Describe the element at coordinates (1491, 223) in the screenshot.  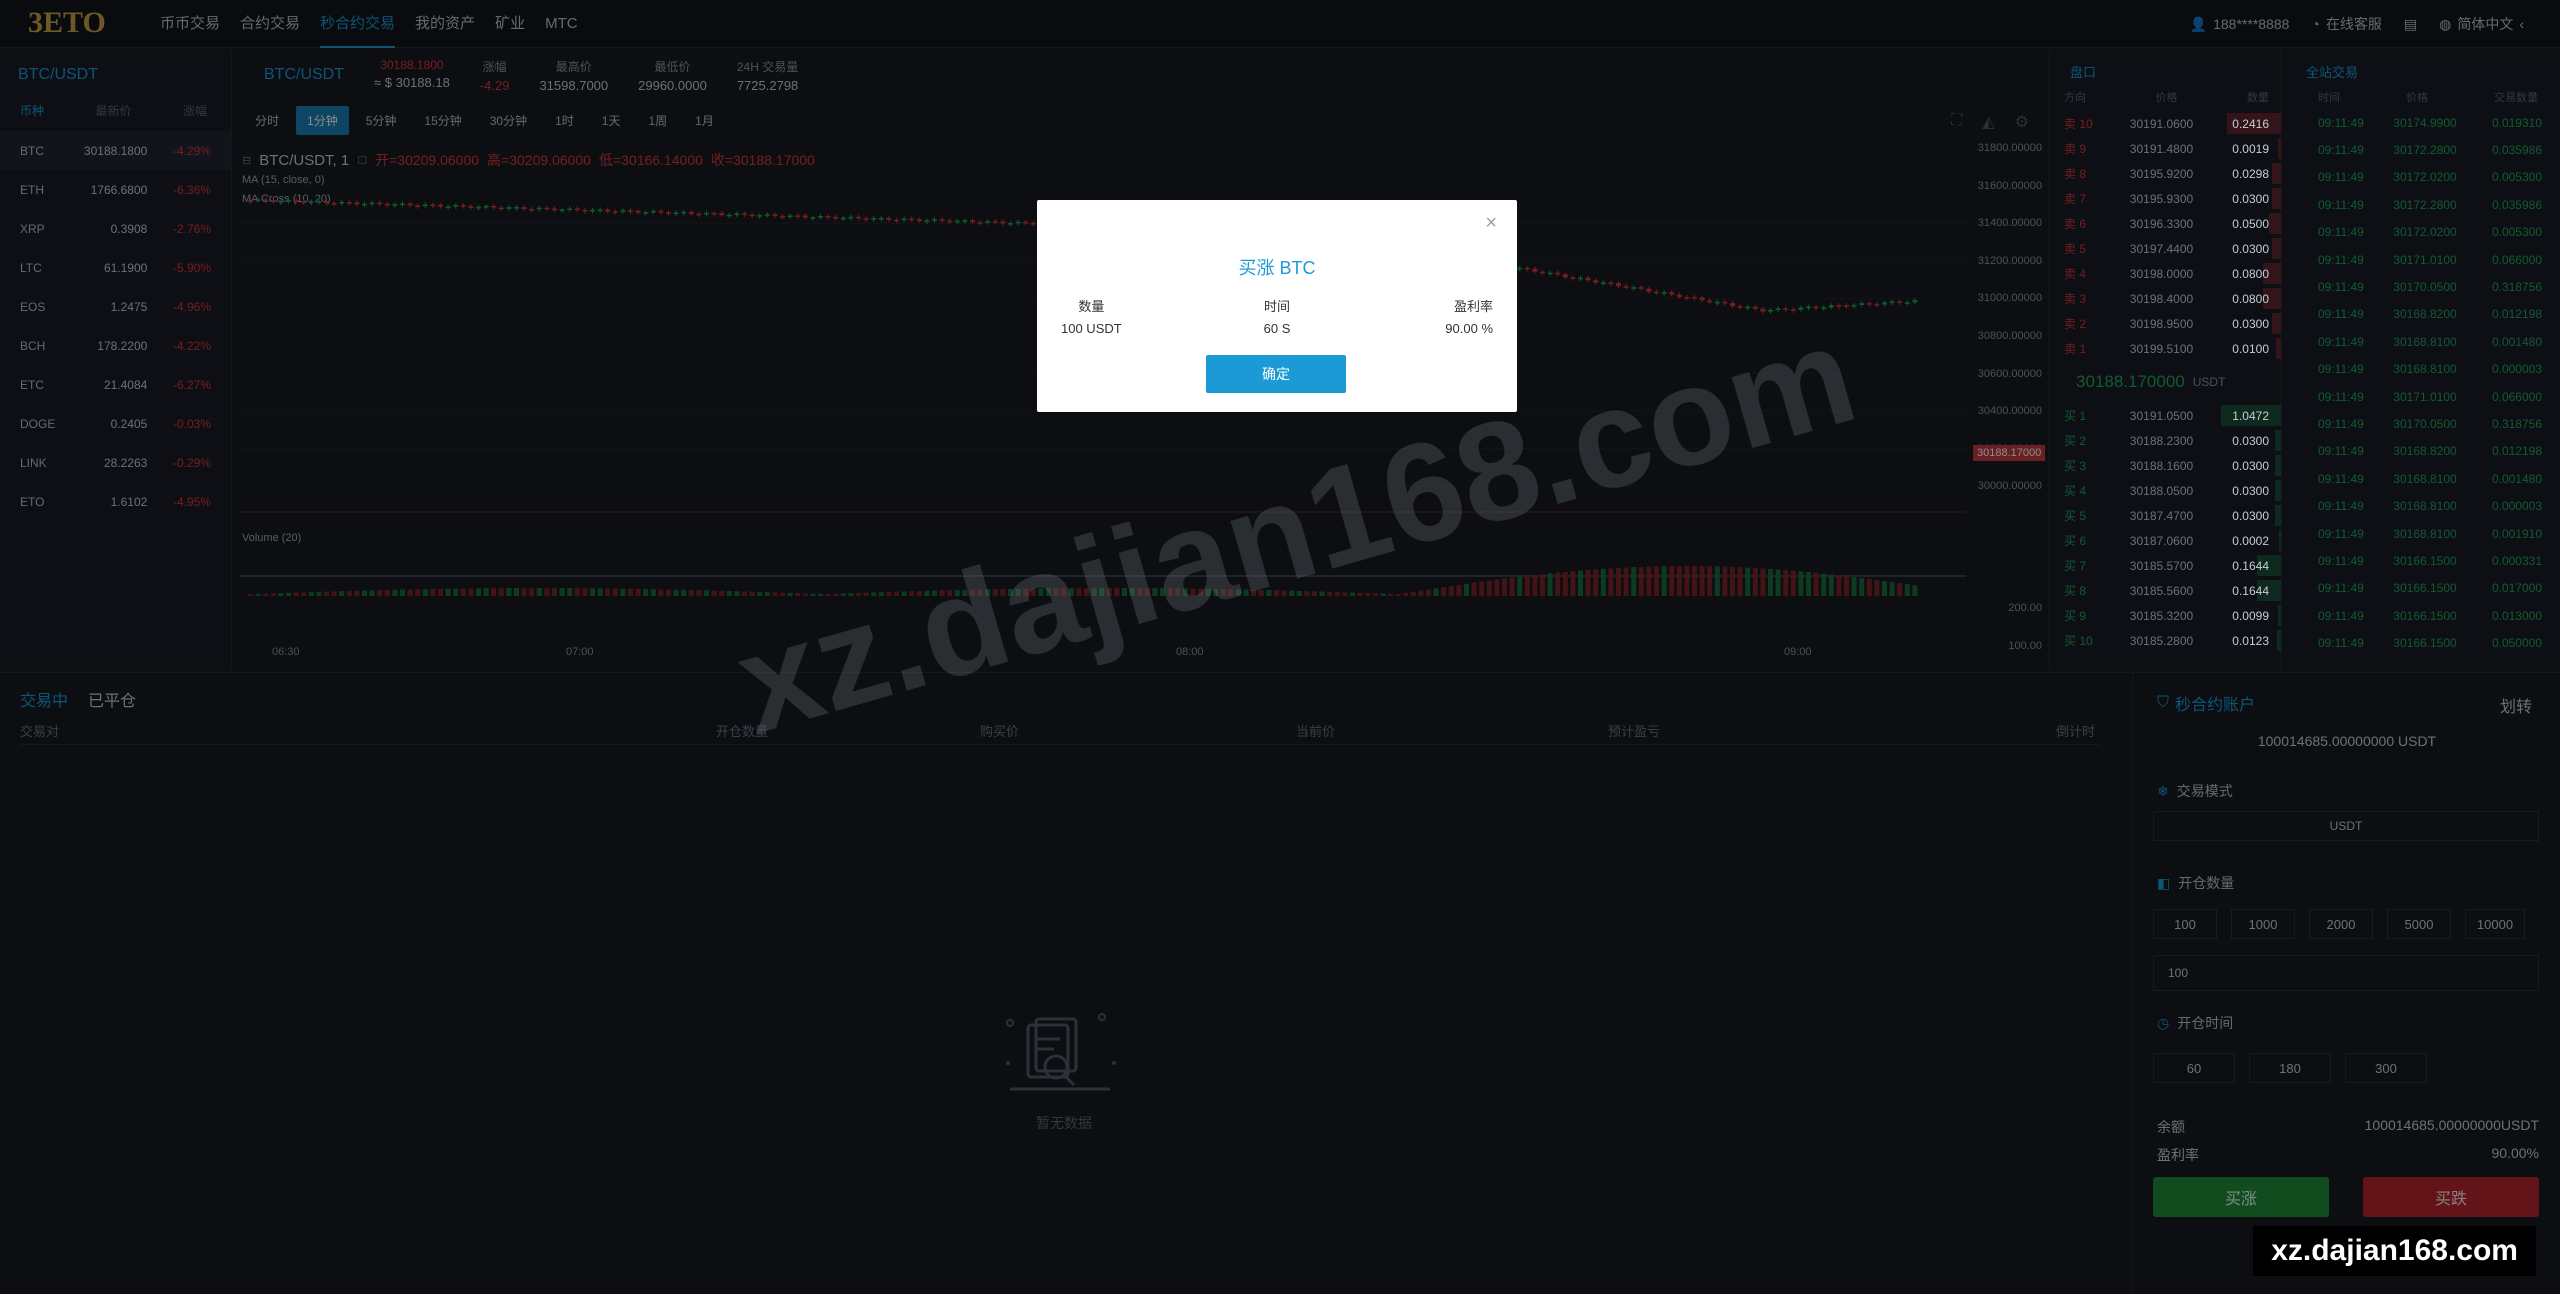
I see `close-icon: ×` at that location.